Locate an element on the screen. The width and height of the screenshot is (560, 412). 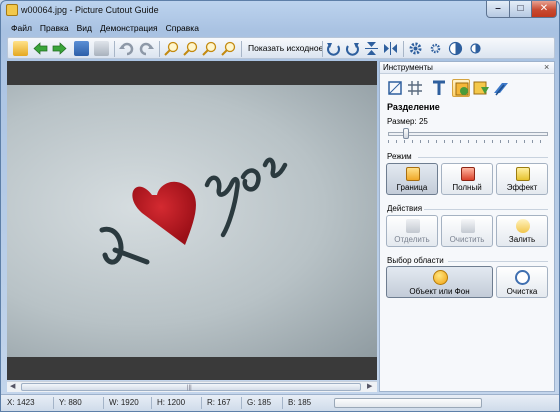
status-r: R: 167 is located at coordinates (219, 402).